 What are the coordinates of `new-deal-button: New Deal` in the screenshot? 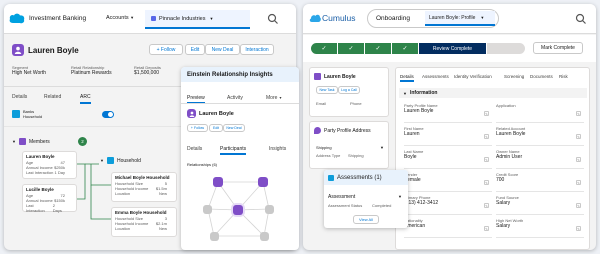 It's located at (222, 49).